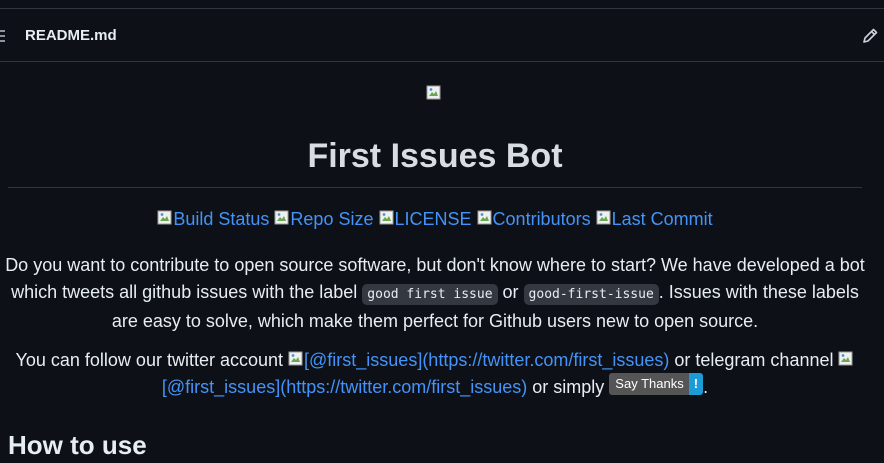 This screenshot has height=463, width=884. I want to click on badge-alt: Build Status, so click(221, 219).